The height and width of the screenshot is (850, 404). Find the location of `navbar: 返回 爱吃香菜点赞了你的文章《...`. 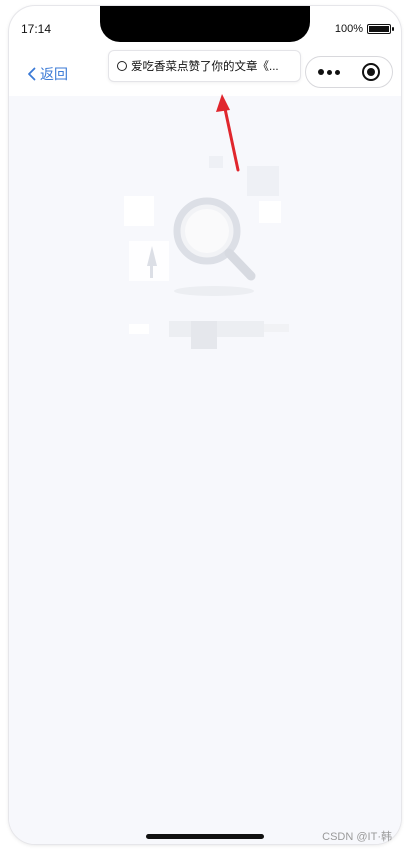

navbar: 返回 爱吃香菜点赞了你的文章《... is located at coordinates (205, 71).